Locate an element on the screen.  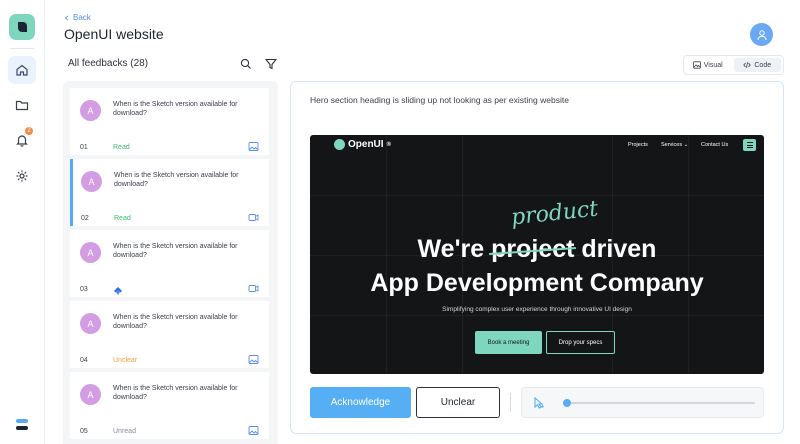
view-toggle: Visual Code is located at coordinates (733, 65).